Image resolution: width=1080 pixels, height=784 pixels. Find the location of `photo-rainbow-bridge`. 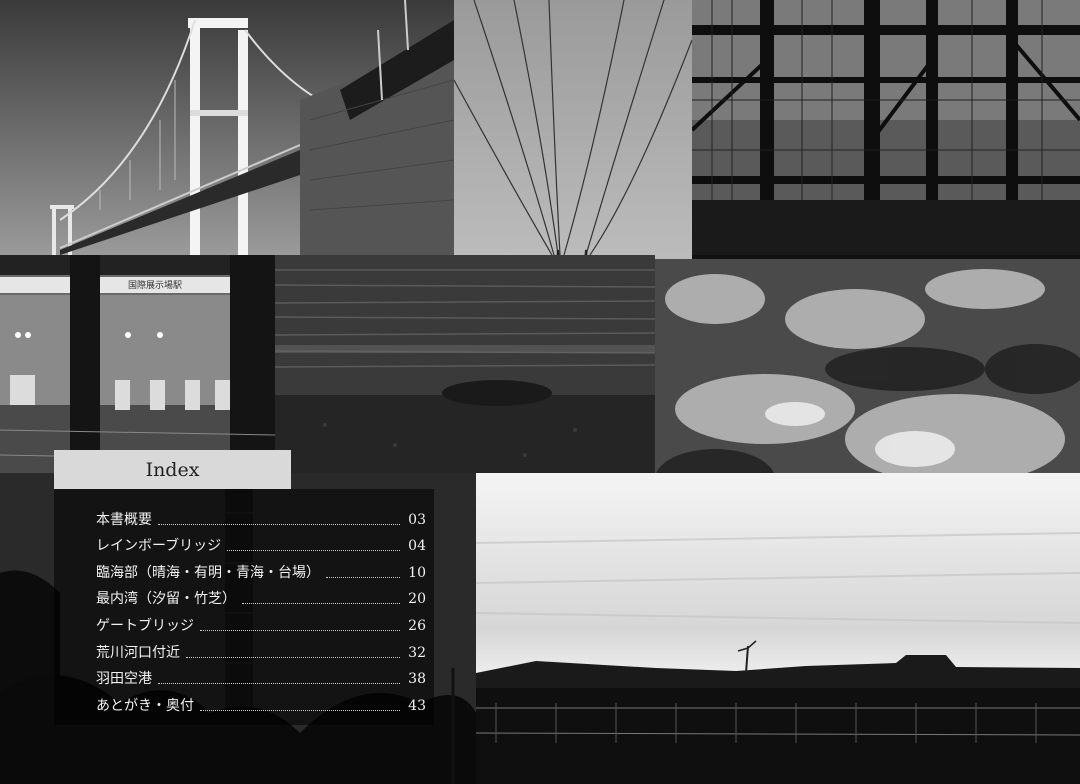

photo-rainbow-bridge is located at coordinates (227, 127).